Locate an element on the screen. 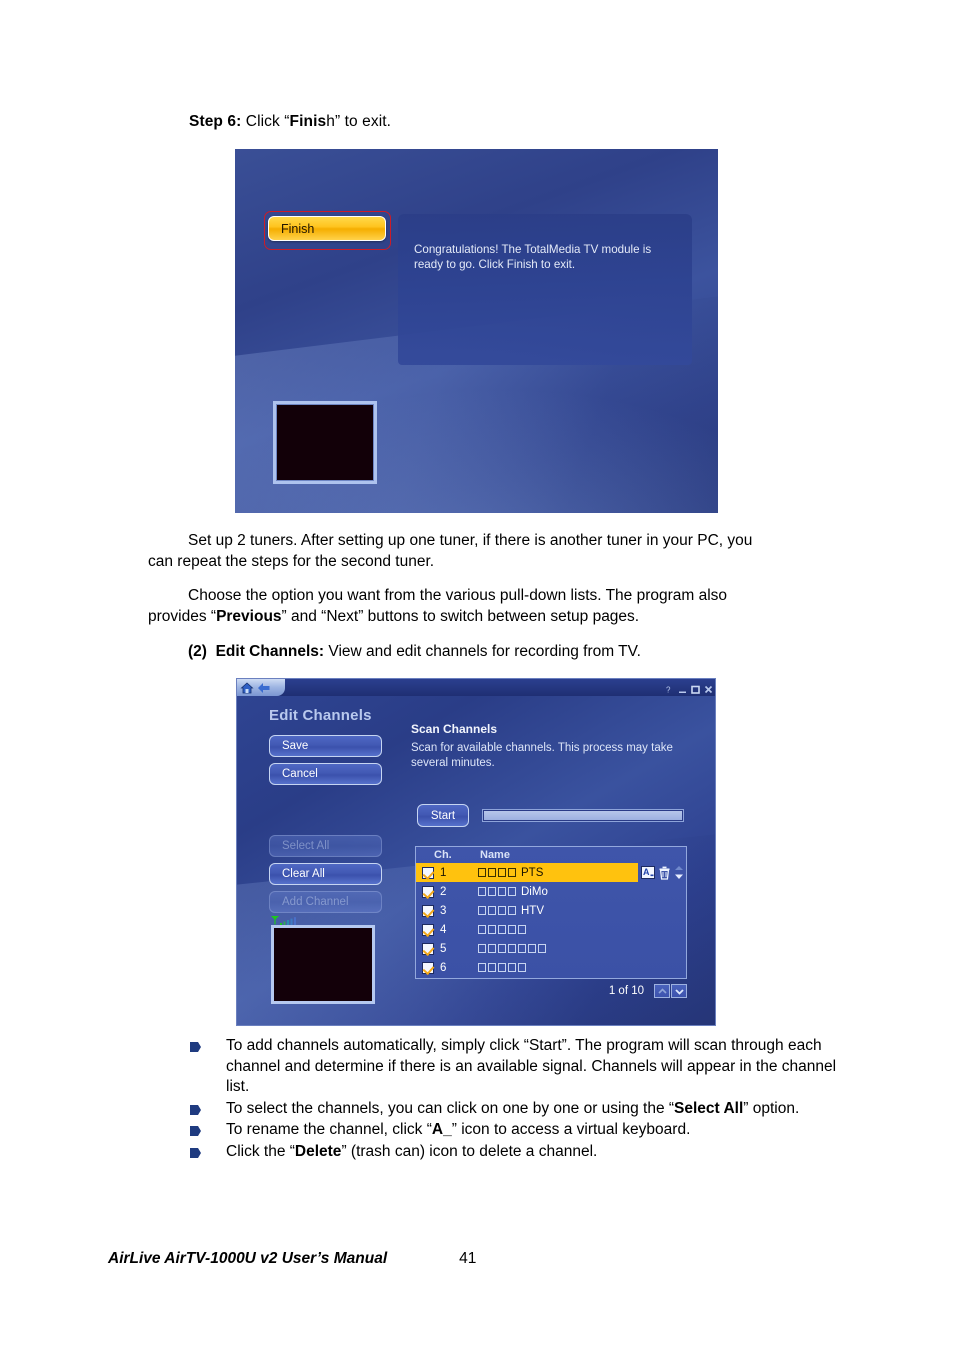 This screenshot has width=954, height=1350. step-text-b: h” to exit. is located at coordinates (359, 121).